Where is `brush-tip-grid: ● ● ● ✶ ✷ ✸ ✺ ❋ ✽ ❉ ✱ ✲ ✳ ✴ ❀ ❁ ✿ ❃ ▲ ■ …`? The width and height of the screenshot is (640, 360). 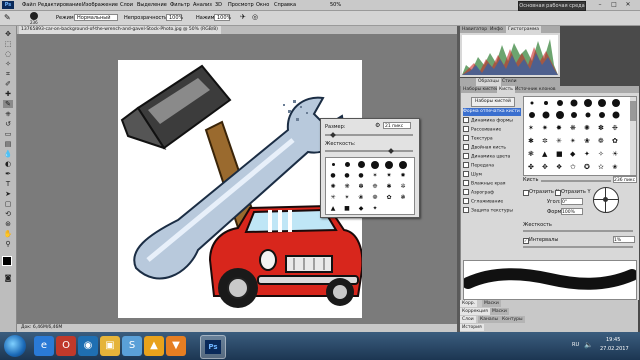 brush-tip-grid: ● ● ● ✶ ✷ ✸ ✺ ❋ ✽ ❉ ✱ ✲ ✳ ✴ ❀ ❁ ✿ ❃ ▲ ■ … is located at coordinates (370, 186).